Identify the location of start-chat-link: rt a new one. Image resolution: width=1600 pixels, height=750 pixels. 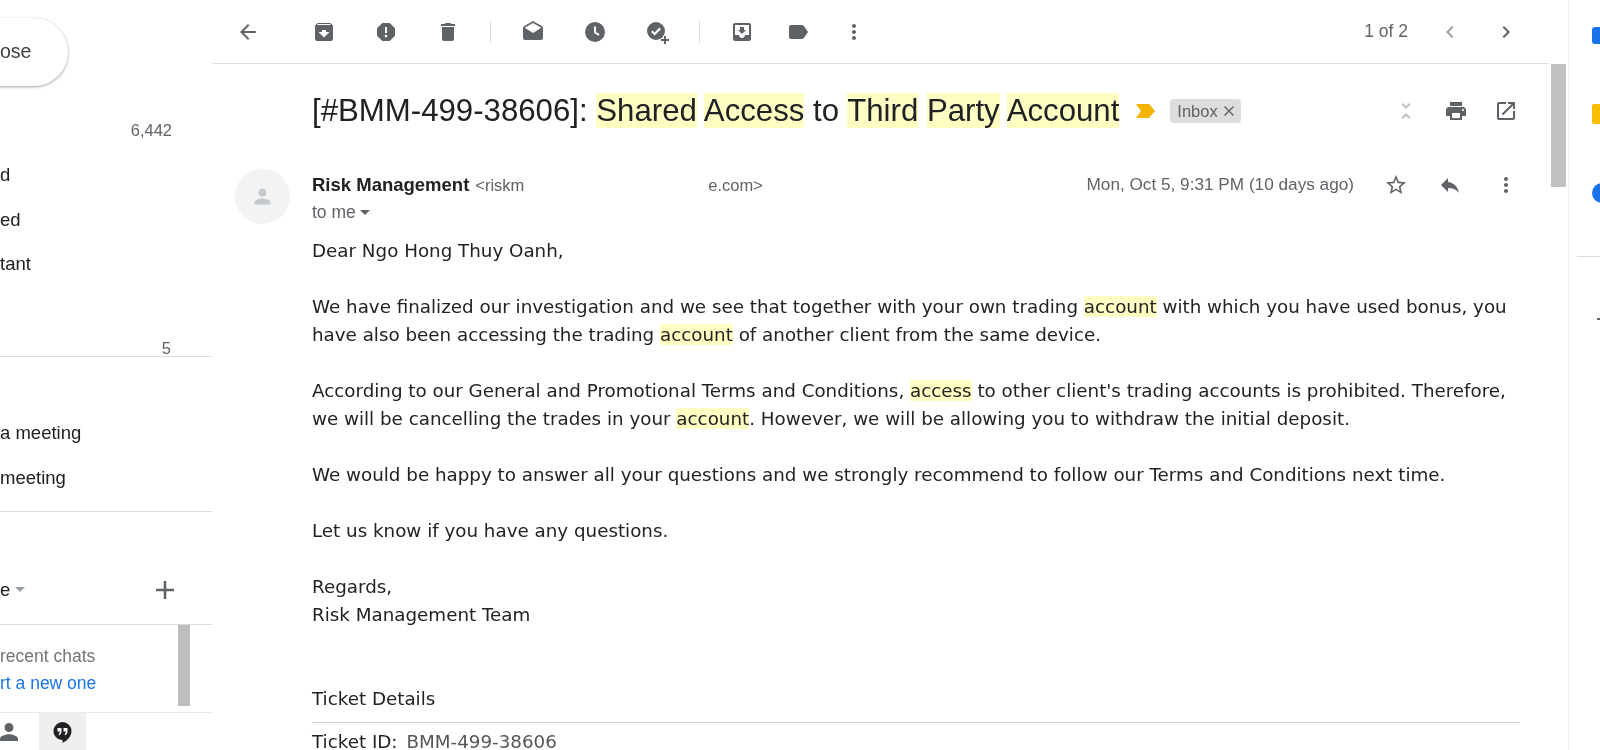
(48, 682).